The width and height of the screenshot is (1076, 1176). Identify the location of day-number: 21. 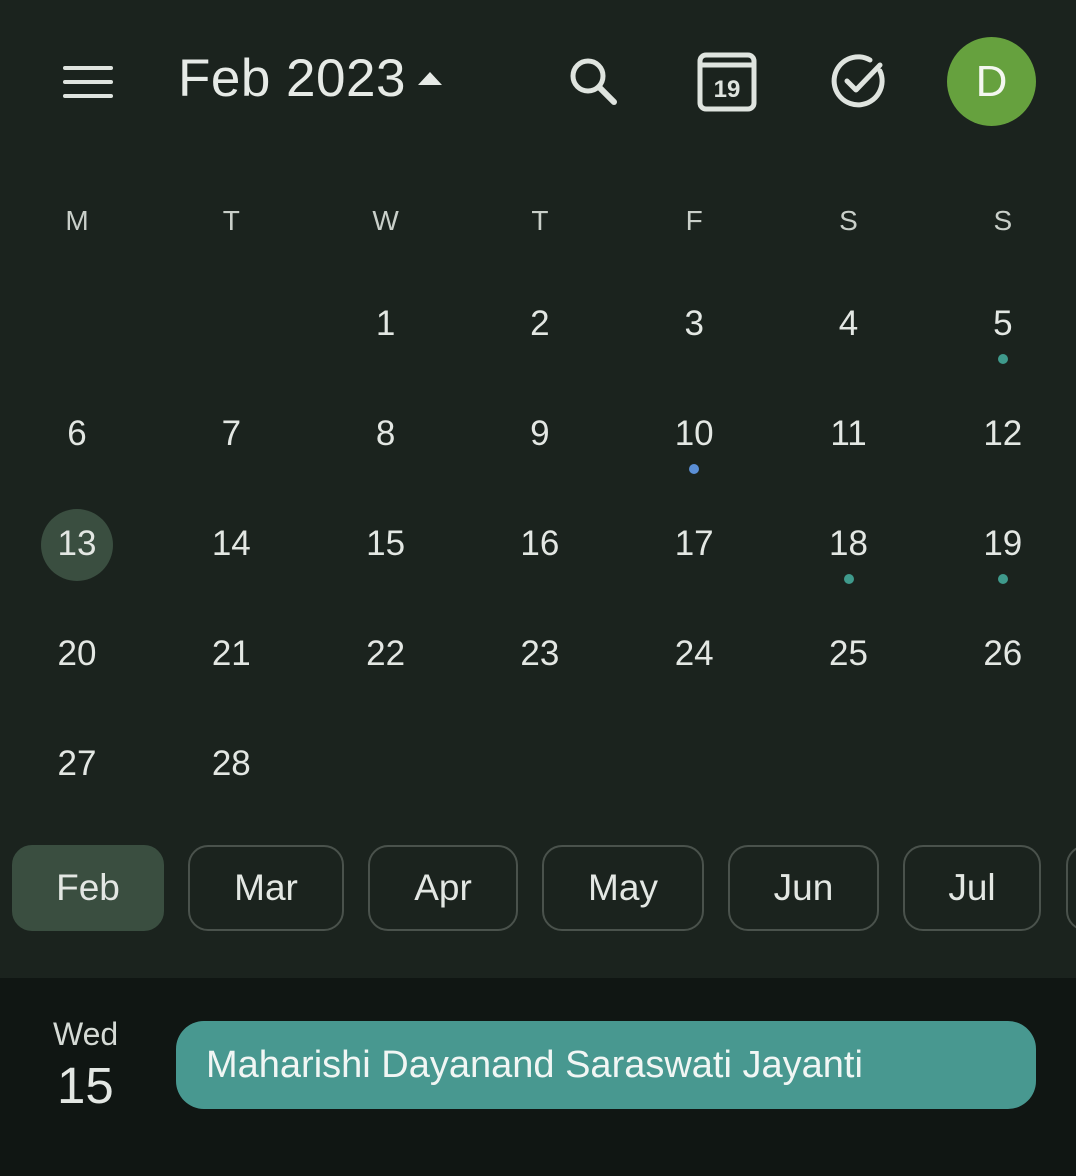
(231, 653).